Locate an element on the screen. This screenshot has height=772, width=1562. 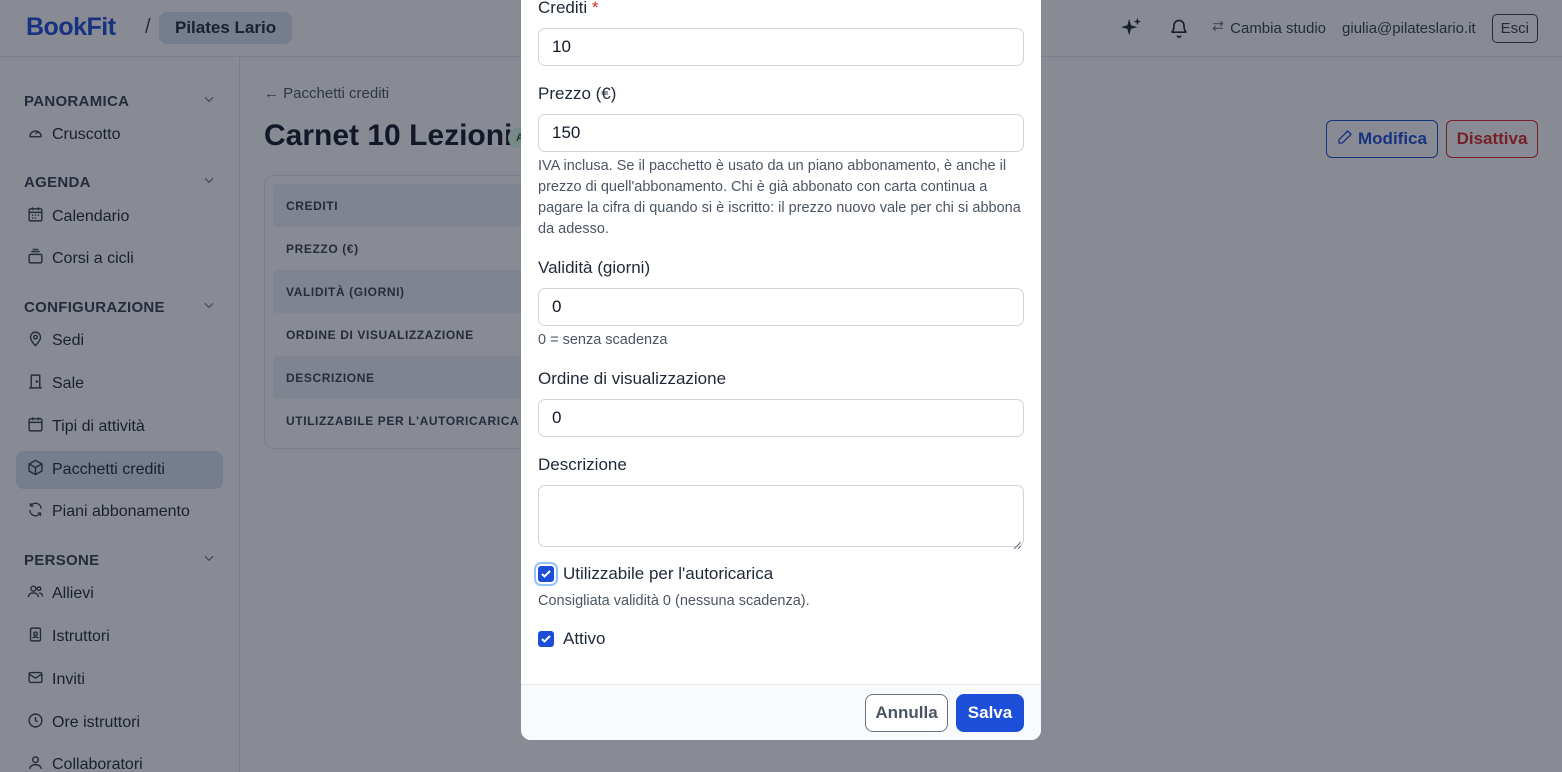
order-input: 0 is located at coordinates (781, 418).